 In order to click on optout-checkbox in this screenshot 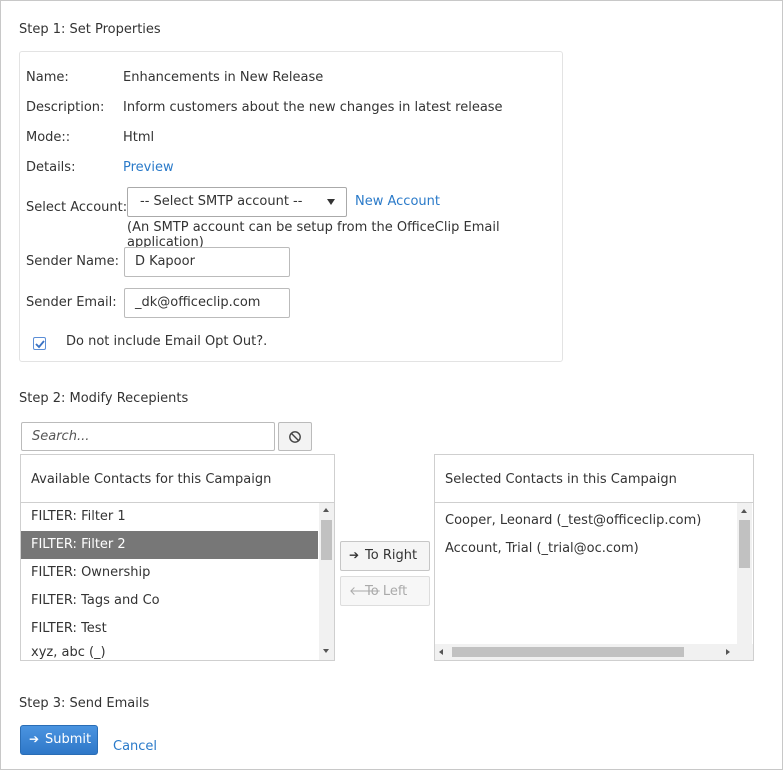, I will do `click(39, 343)`.